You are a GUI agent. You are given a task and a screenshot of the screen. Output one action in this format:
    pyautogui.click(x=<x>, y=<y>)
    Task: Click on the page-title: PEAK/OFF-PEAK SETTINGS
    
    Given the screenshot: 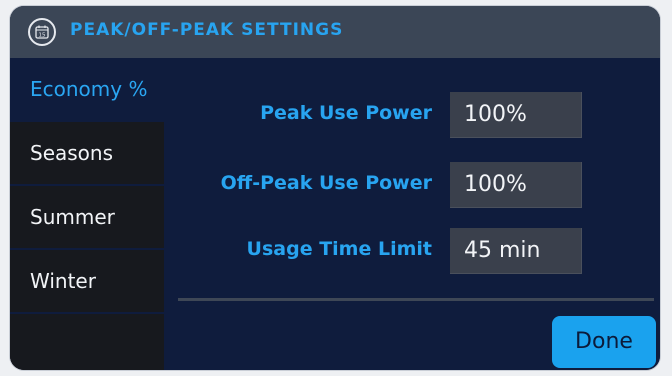 What is the action you would take?
    pyautogui.click(x=207, y=30)
    